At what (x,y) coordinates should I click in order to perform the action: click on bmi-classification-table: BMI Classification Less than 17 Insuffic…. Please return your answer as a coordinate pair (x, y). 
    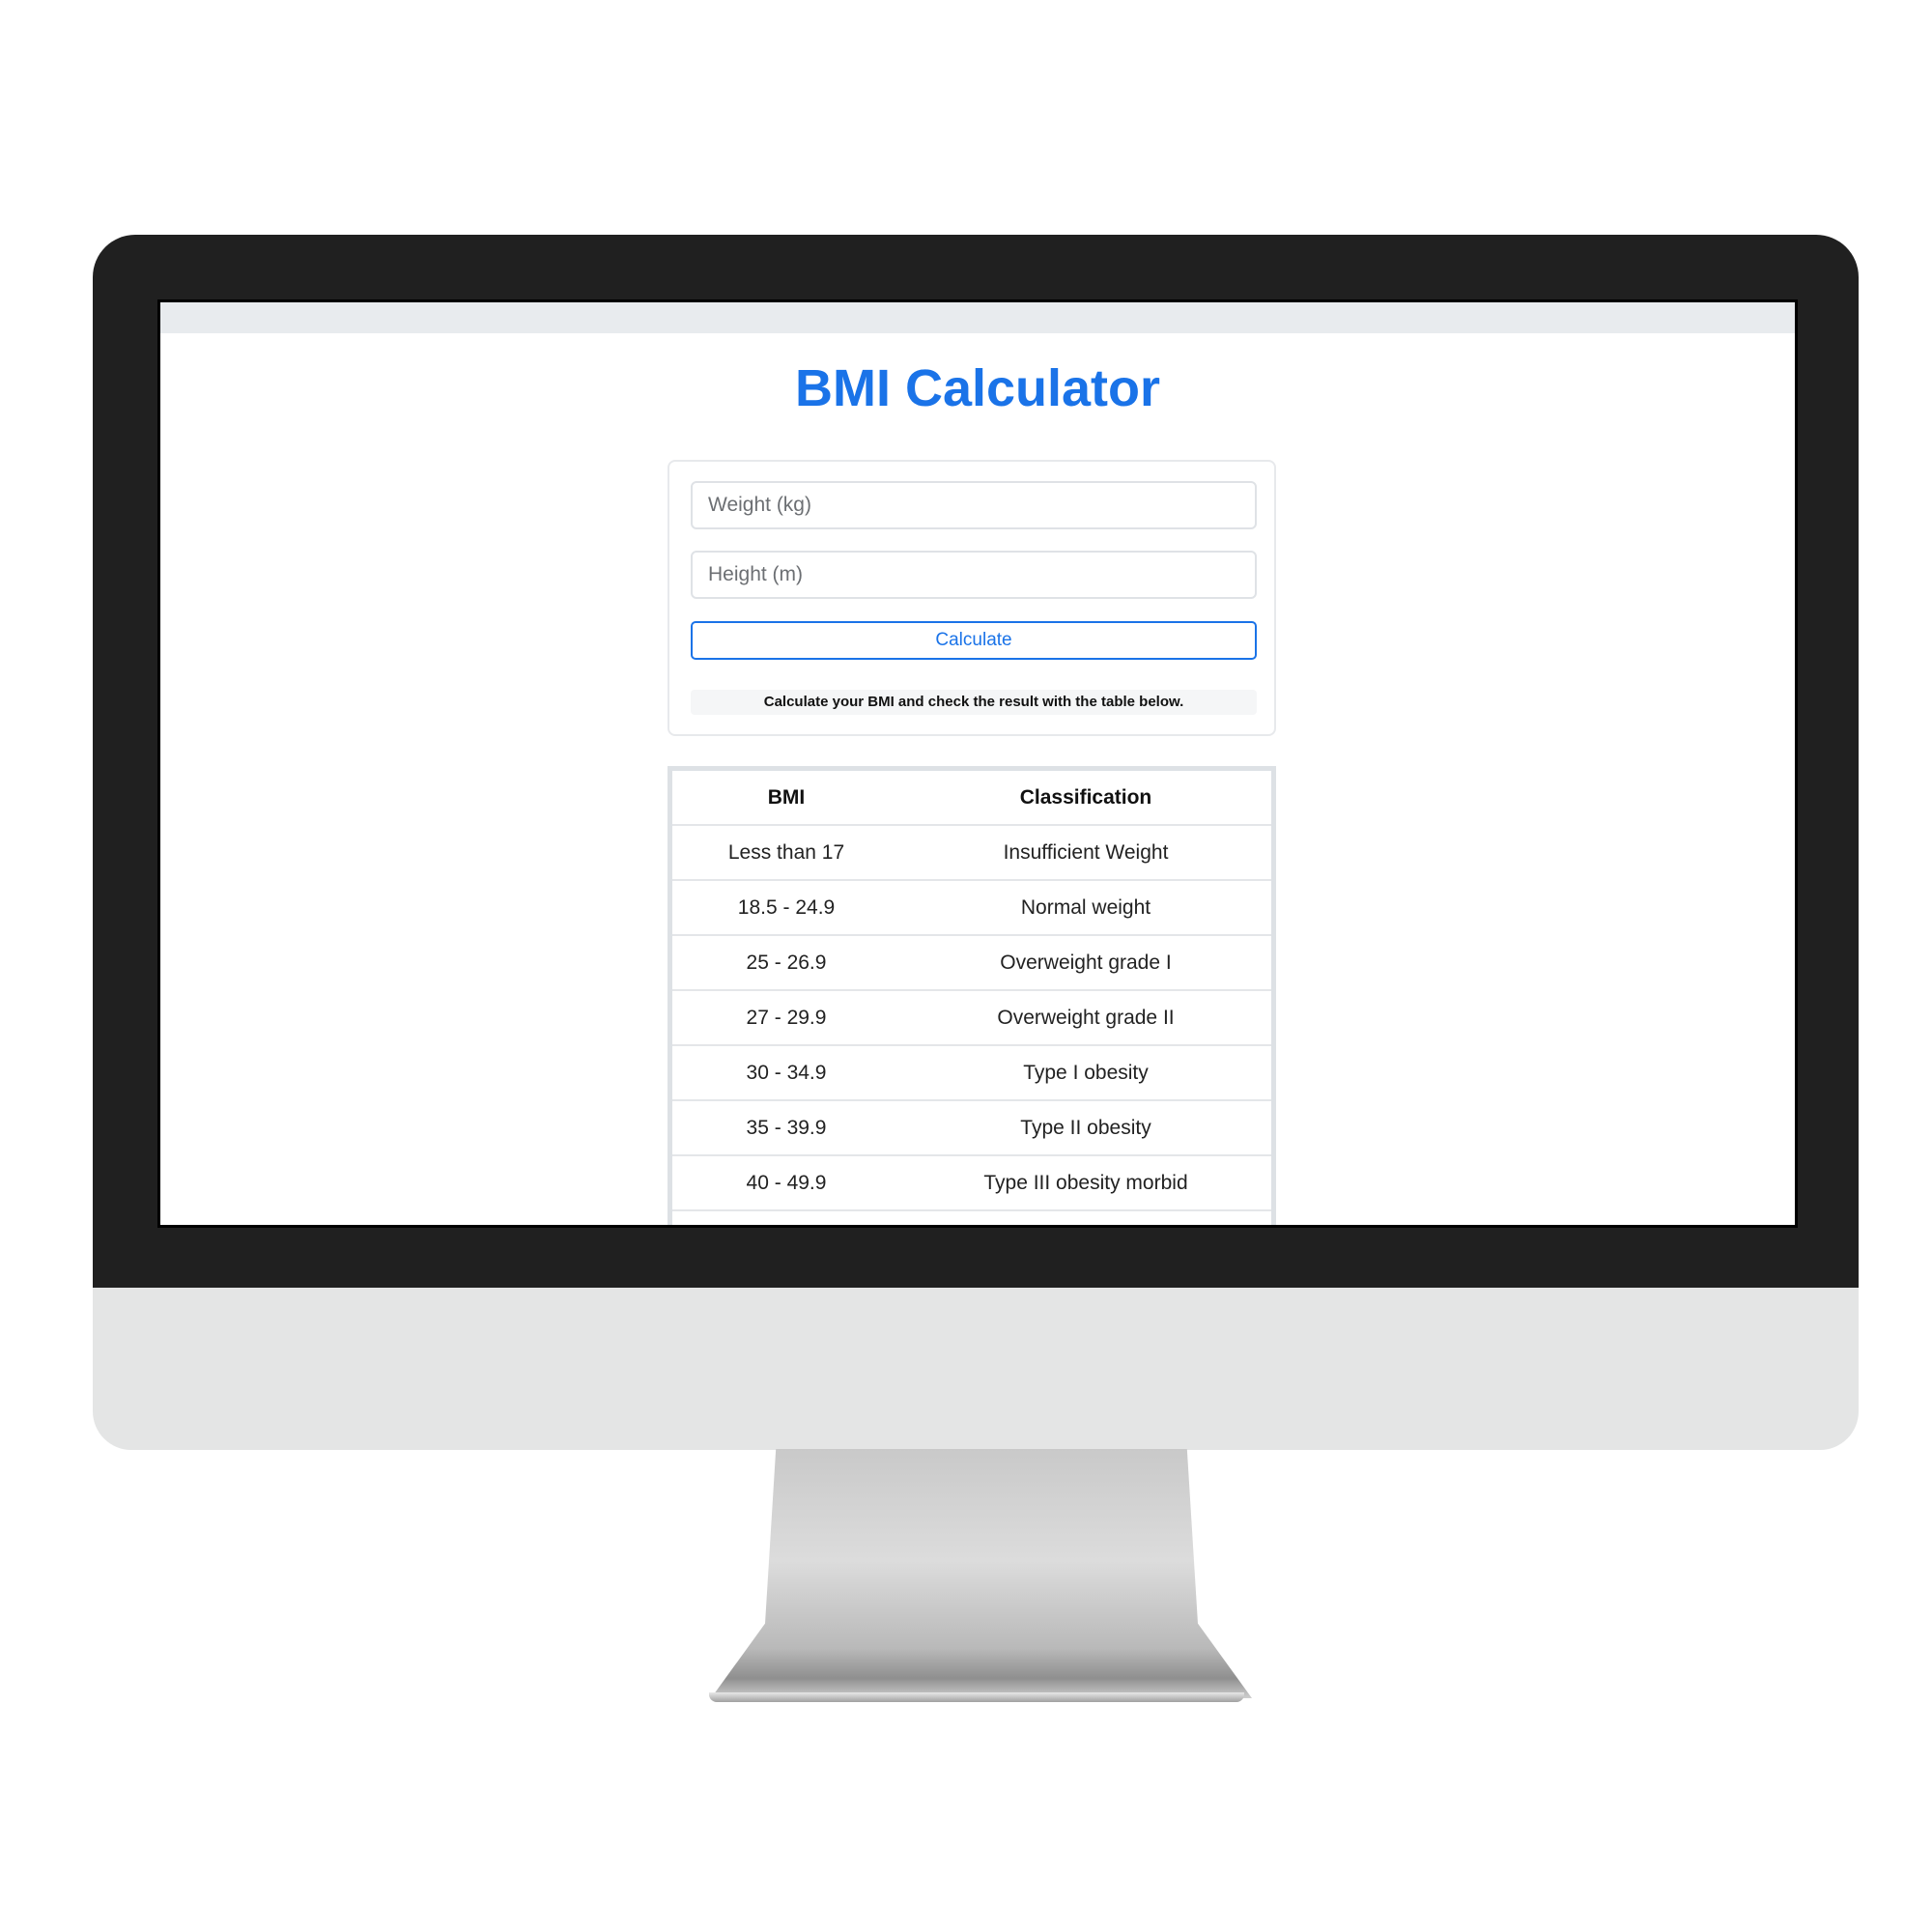
    Looking at the image, I should click on (972, 995).